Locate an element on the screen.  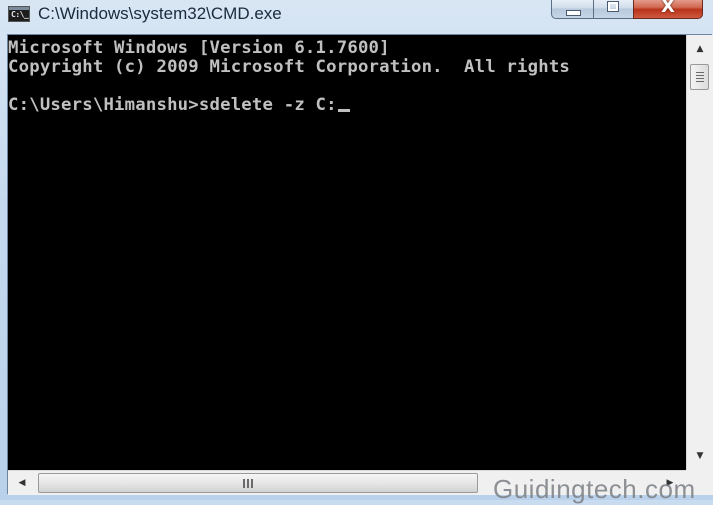
maximize-icon is located at coordinates (613, 6).